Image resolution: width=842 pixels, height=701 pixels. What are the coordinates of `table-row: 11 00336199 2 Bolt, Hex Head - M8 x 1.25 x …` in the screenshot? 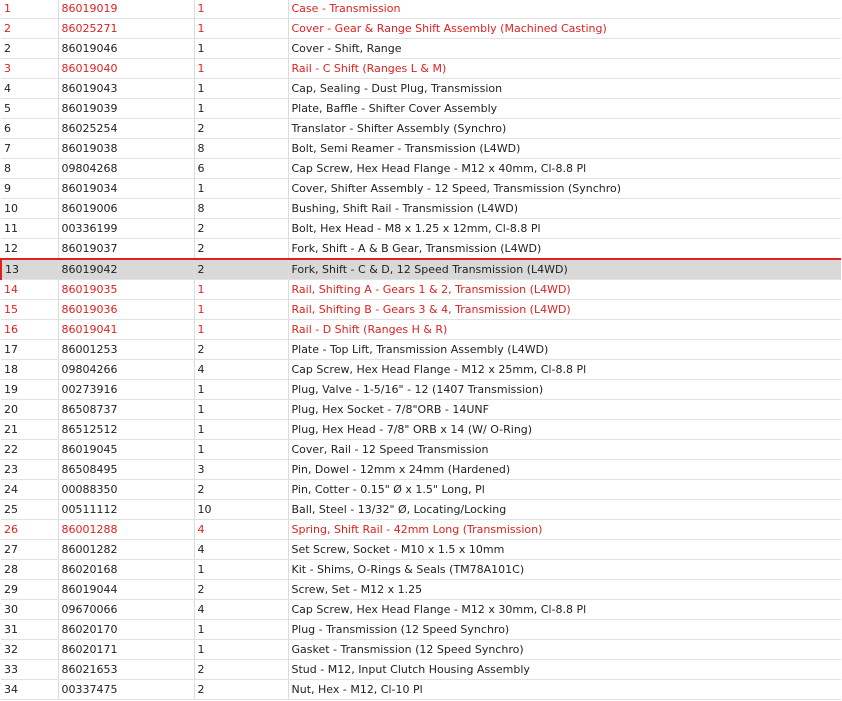 It's located at (421, 228).